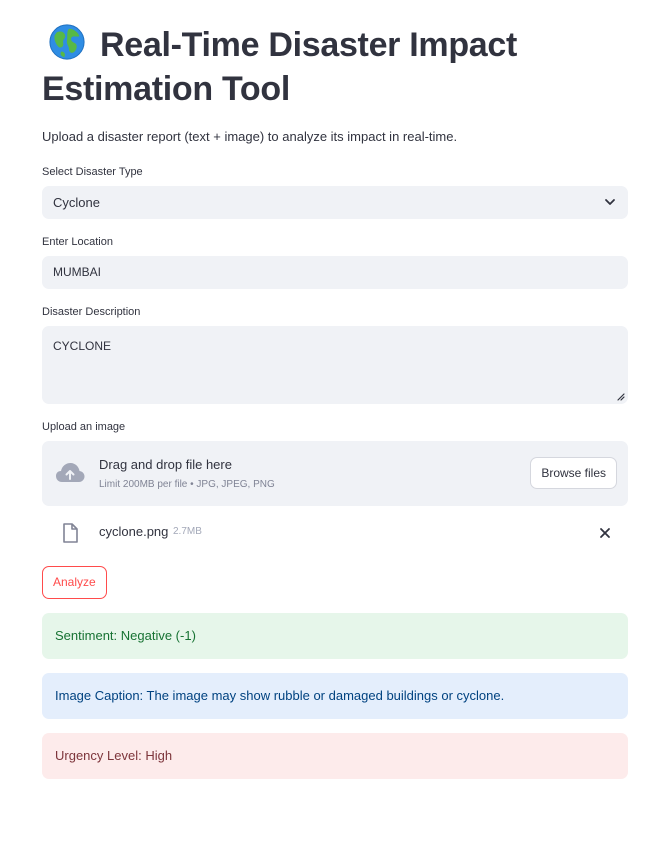 The height and width of the screenshot is (842, 664). I want to click on sentiment-text: Sentiment: Negative (-1), so click(125, 635).